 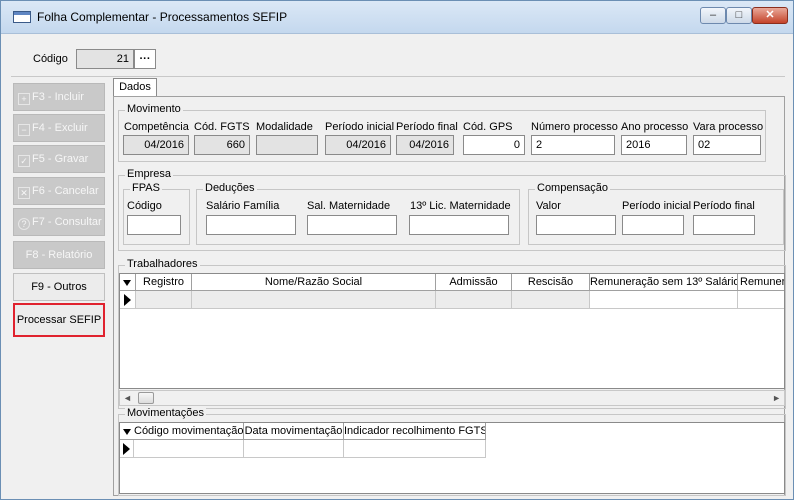 I want to click on cod-fgts-field: 660, so click(x=222, y=145).